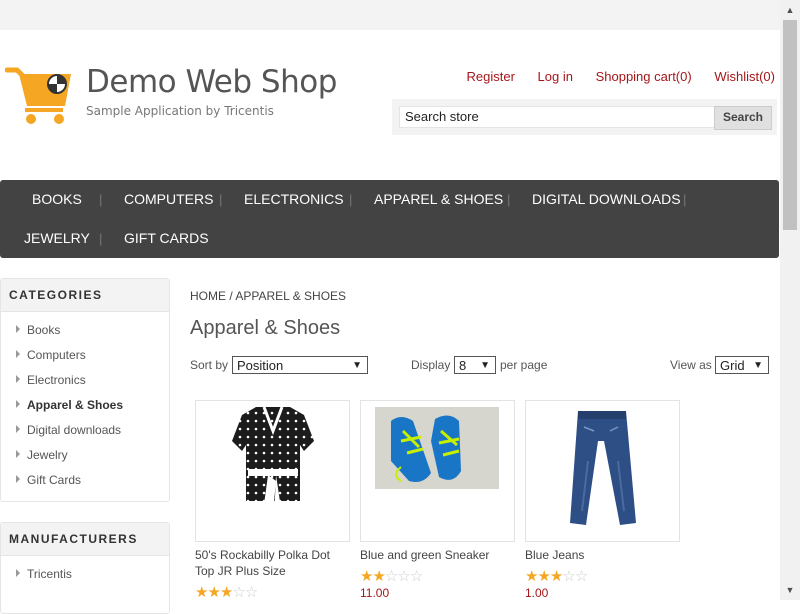  What do you see at coordinates (209, 365) in the screenshot?
I see `sort-label: Sort by` at bounding box center [209, 365].